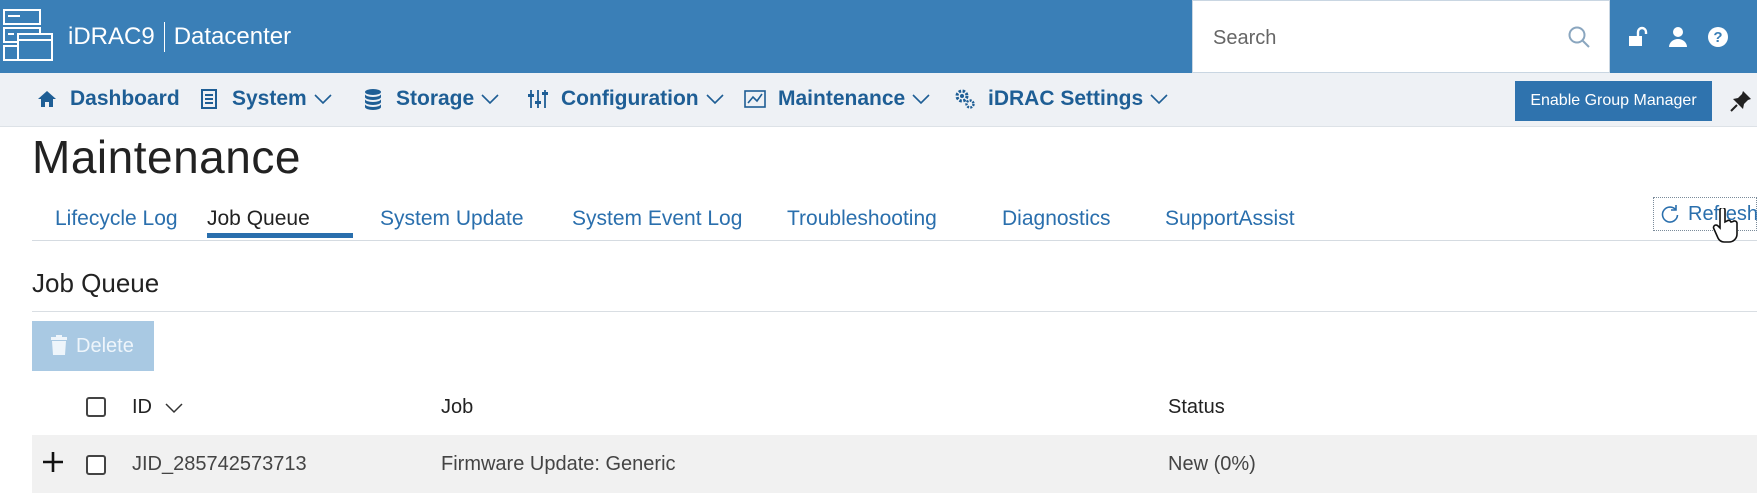 The height and width of the screenshot is (498, 1757). What do you see at coordinates (116, 219) in the screenshot?
I see `tab-lifecycle-log: Lifecycle Log` at bounding box center [116, 219].